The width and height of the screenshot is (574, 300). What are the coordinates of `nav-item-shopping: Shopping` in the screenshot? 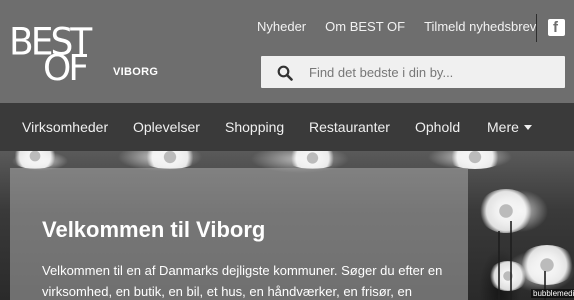 It's located at (254, 127).